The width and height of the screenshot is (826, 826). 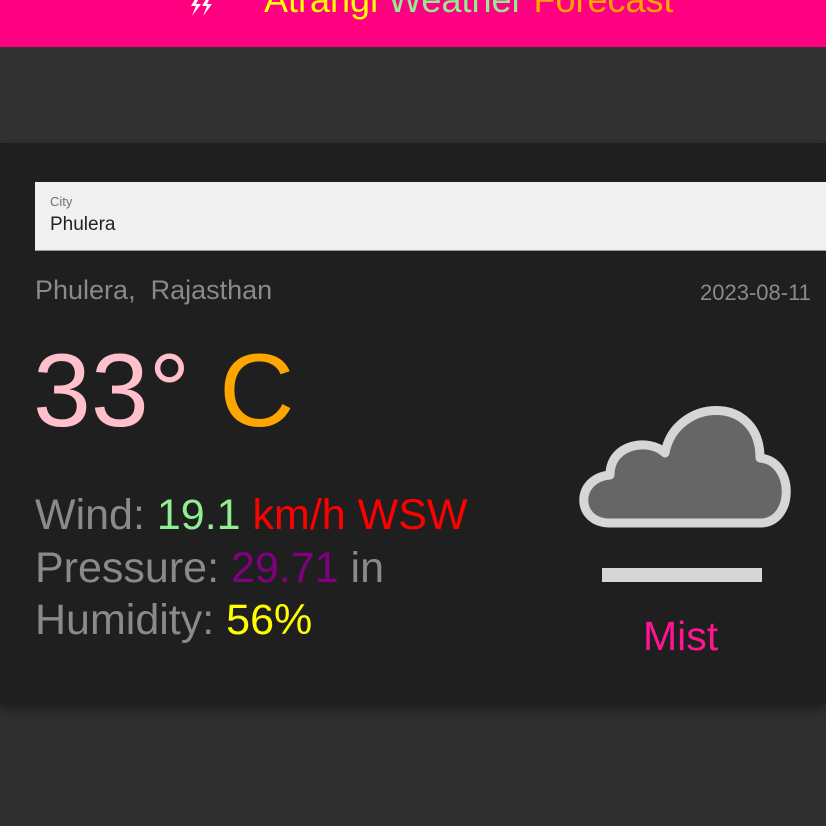 What do you see at coordinates (367, 568) in the screenshot?
I see `pressure-unit: in` at bounding box center [367, 568].